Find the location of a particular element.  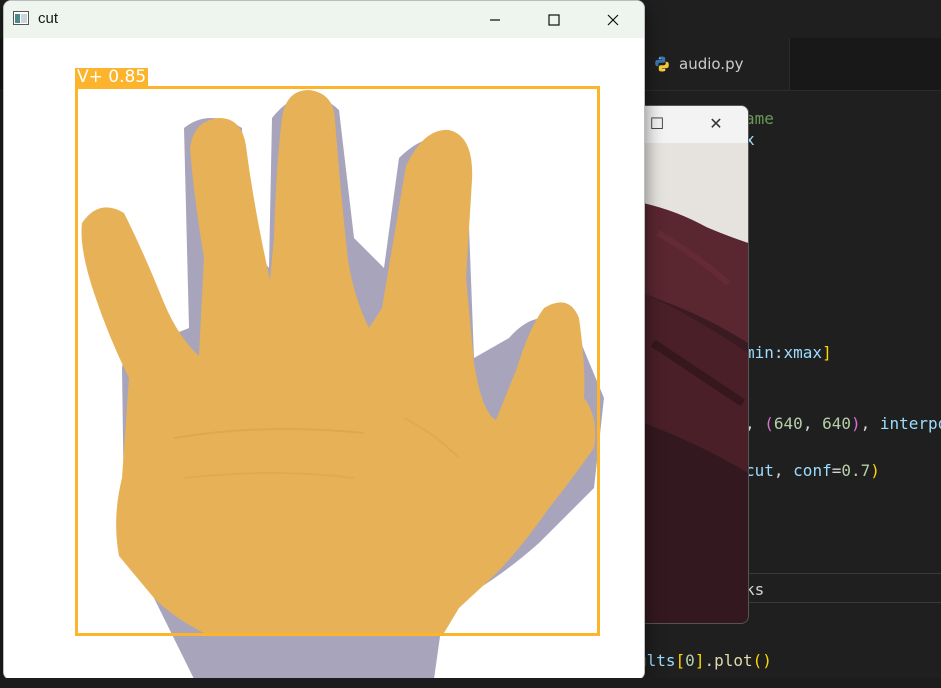

code-token: = is located at coordinates (836, 470).